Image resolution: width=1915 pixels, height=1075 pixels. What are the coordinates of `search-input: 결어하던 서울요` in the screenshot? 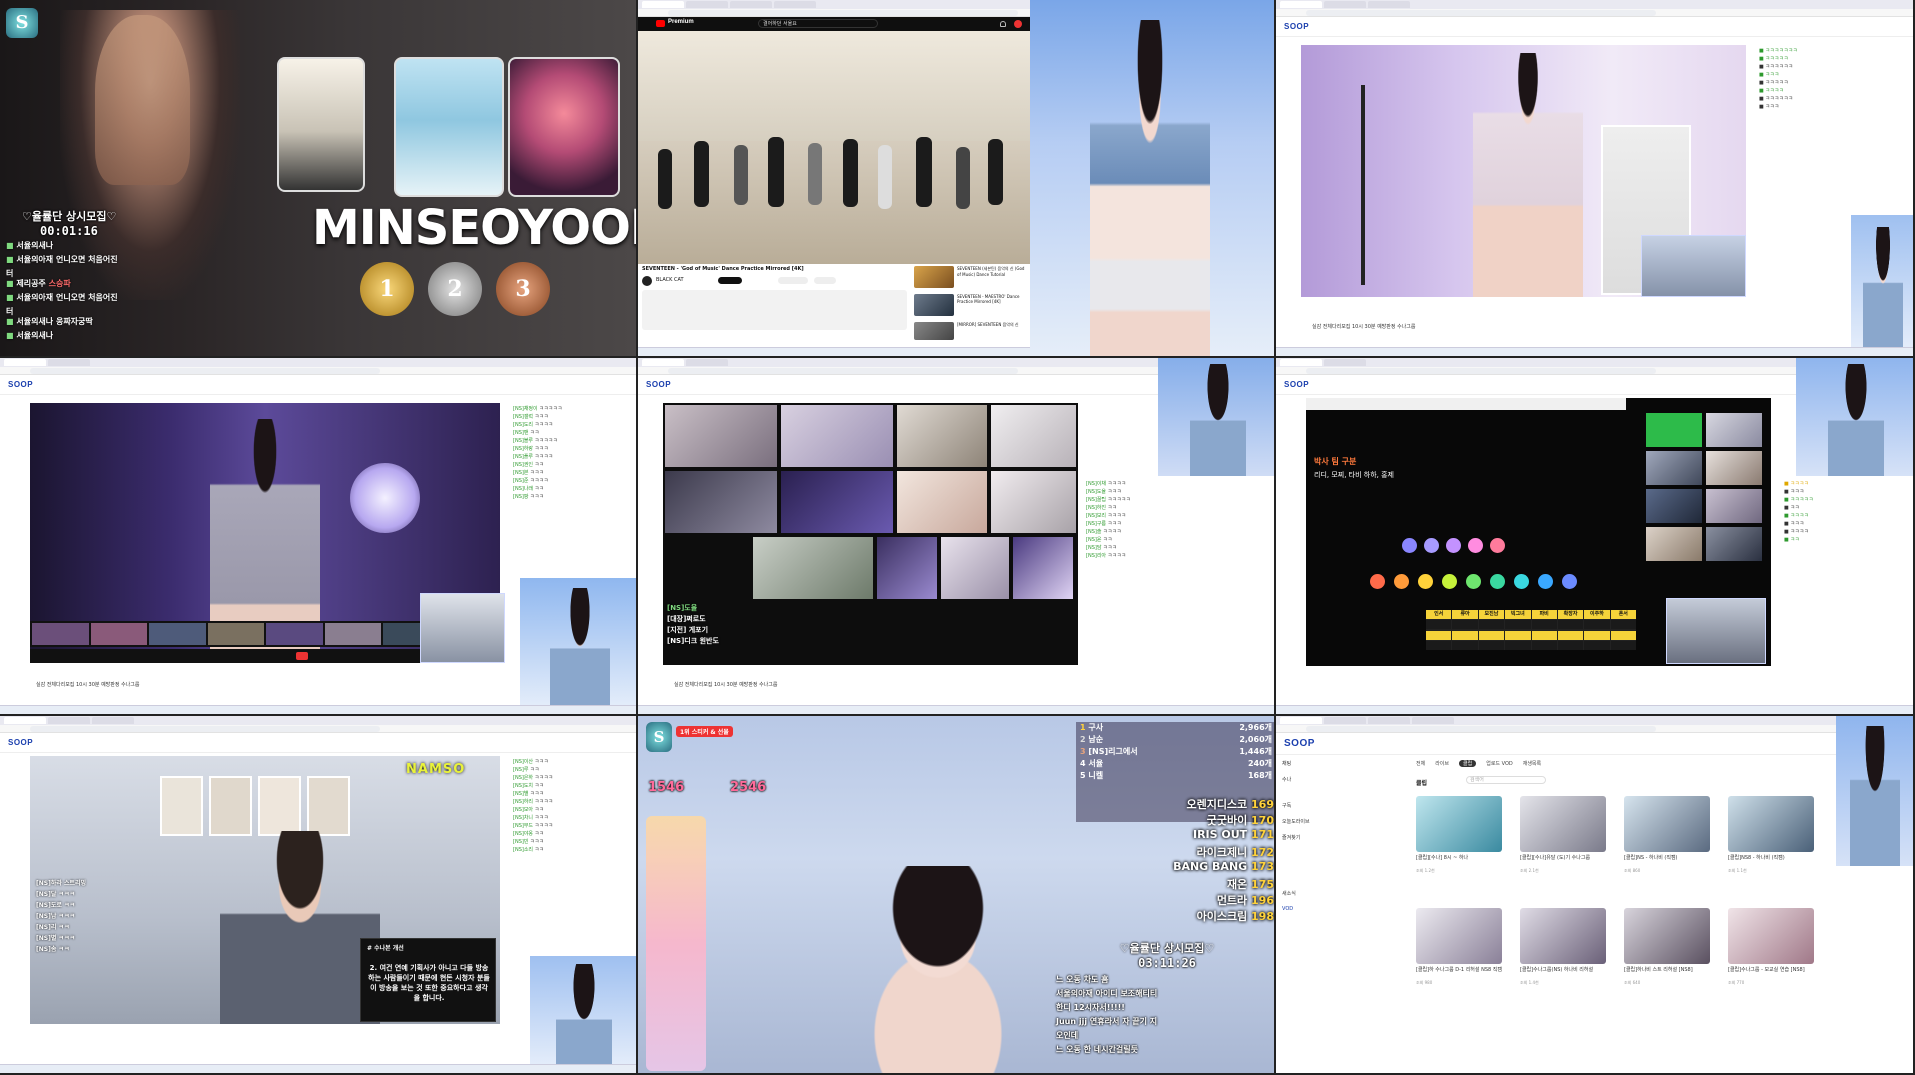 It's located at (818, 23).